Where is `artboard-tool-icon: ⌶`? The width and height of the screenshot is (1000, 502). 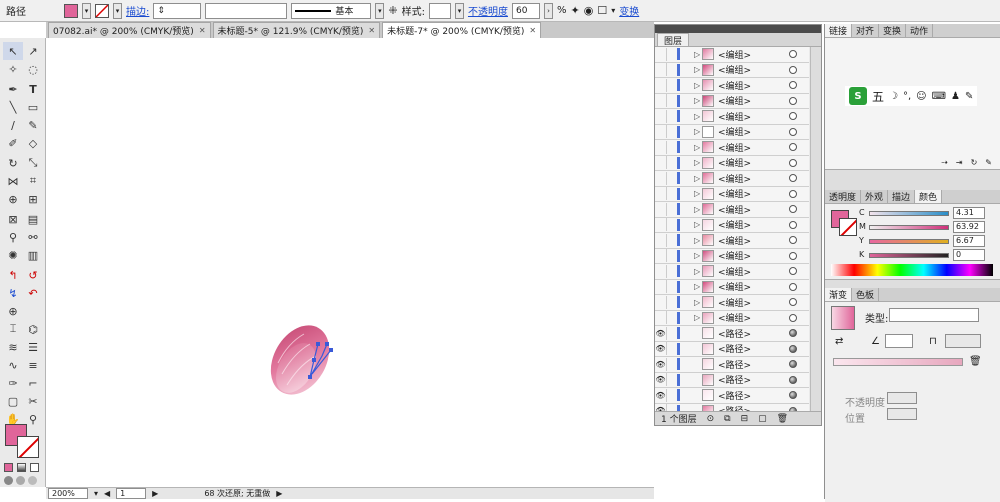 artboard-tool-icon: ⌶ is located at coordinates (13, 329).